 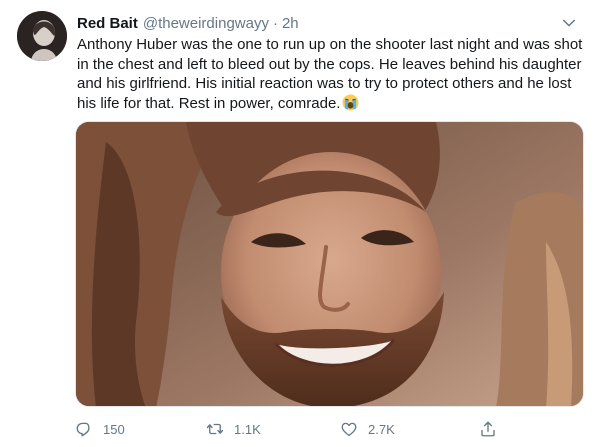 I want to click on reply-icon, so click(x=83, y=429).